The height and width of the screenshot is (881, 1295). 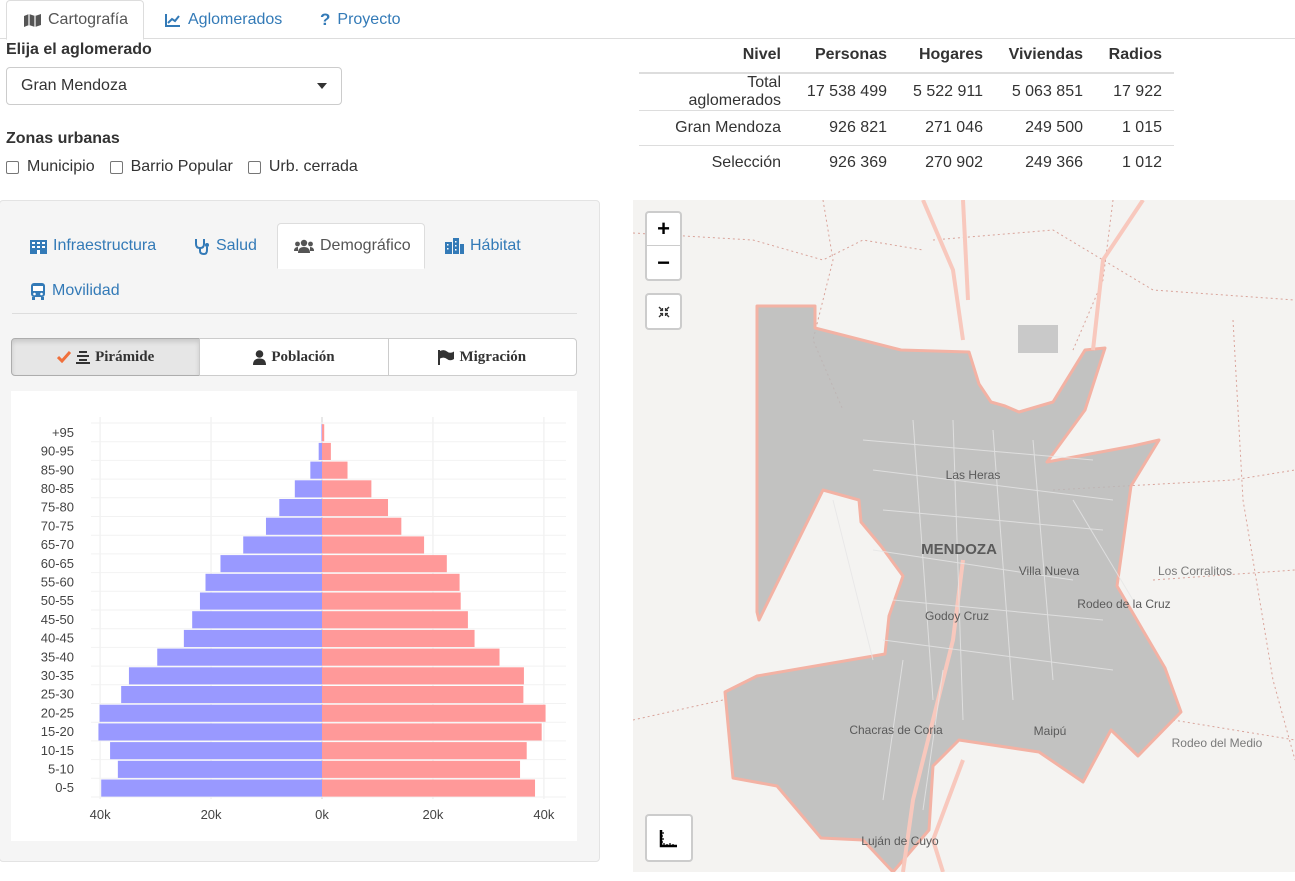 What do you see at coordinates (483, 246) in the screenshot?
I see `subtab-habitat: Hábitat` at bounding box center [483, 246].